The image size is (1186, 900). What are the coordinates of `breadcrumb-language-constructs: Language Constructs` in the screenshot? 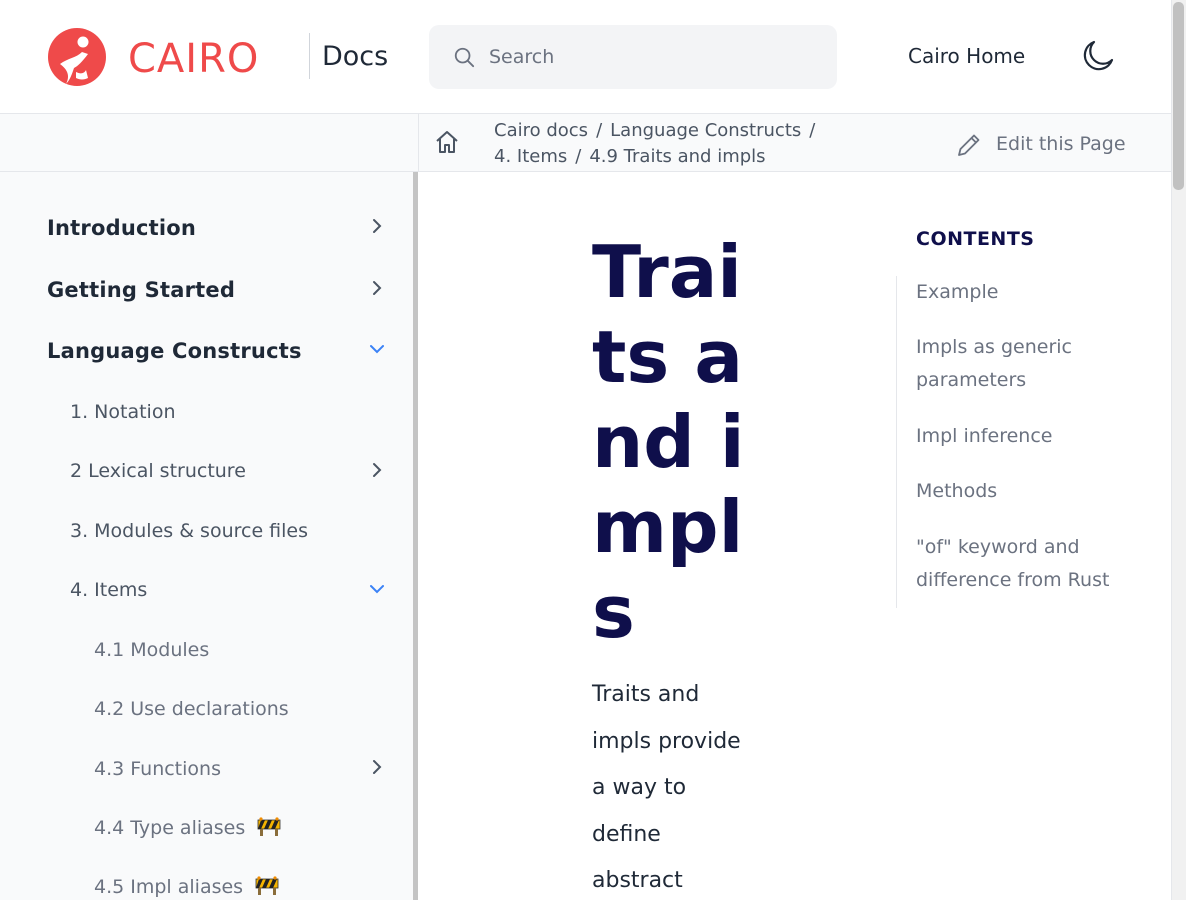 It's located at (705, 130).